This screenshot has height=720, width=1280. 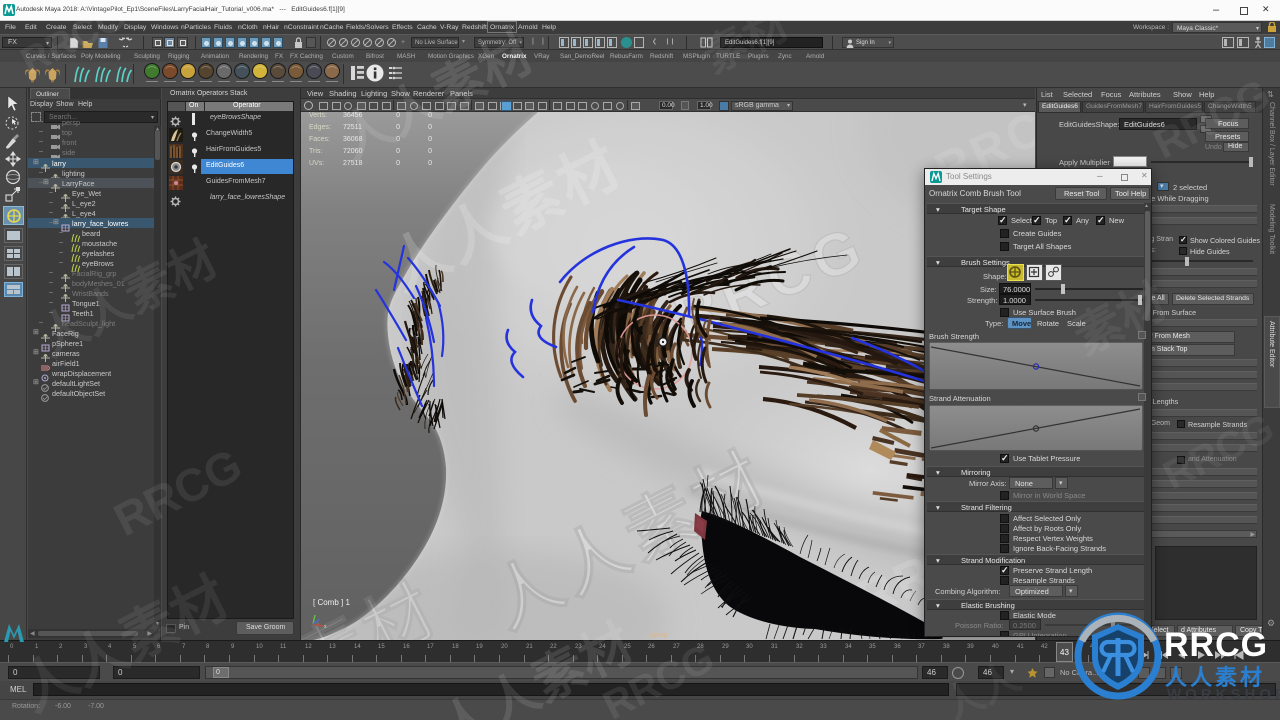 I want to click on svg-text: 72511, so click(x=352, y=127).